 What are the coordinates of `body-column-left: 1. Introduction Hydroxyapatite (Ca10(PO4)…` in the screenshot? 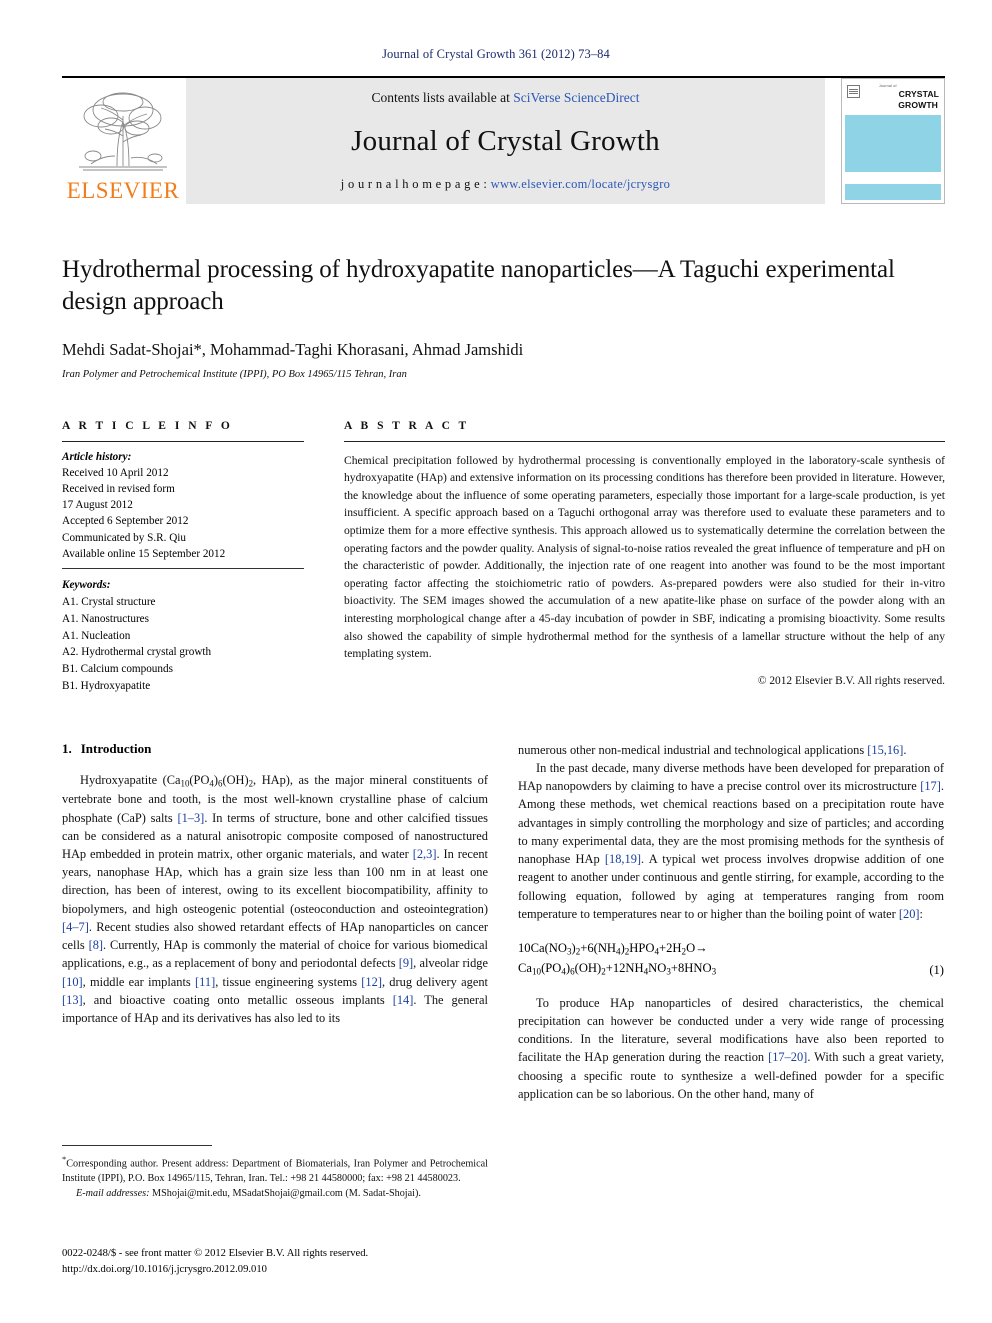 It's located at (275, 922).